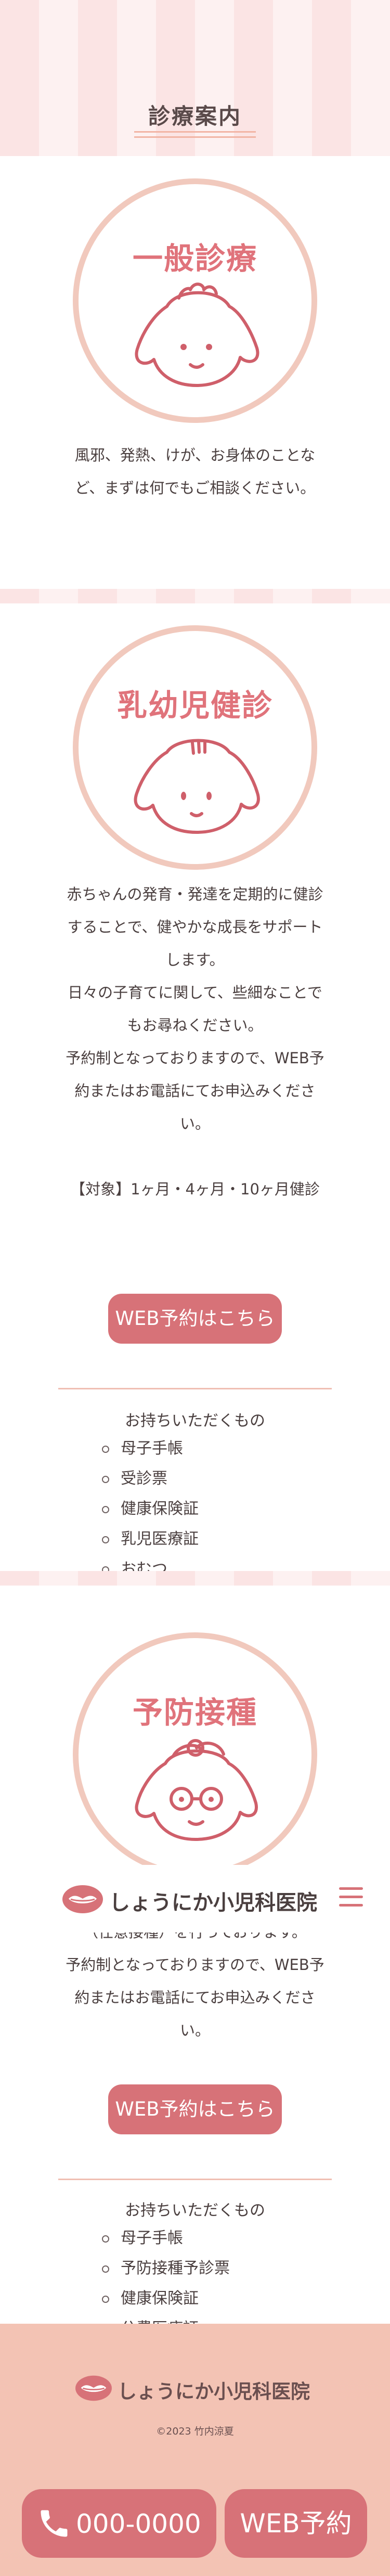 This screenshot has height=2576, width=390. What do you see at coordinates (195, 2450) in the screenshot?
I see `footer: しょうにか小児科医院 ©2023 竹内涼夏 000-0000 WEB予約` at bounding box center [195, 2450].